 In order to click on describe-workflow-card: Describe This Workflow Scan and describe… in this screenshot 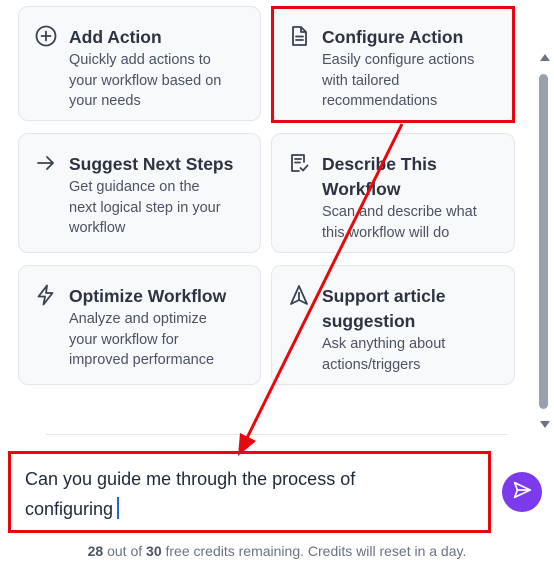, I will do `click(393, 193)`.